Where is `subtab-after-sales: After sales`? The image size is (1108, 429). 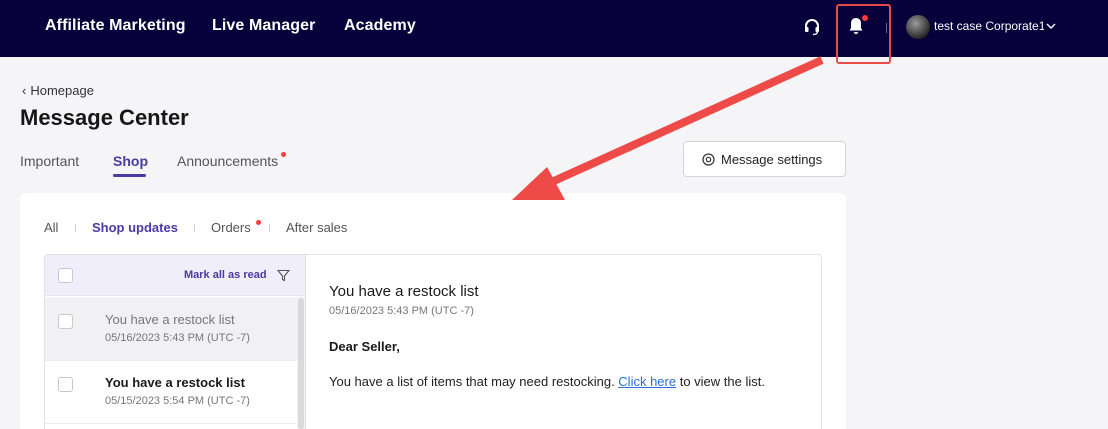
subtab-after-sales: After sales is located at coordinates (316, 227).